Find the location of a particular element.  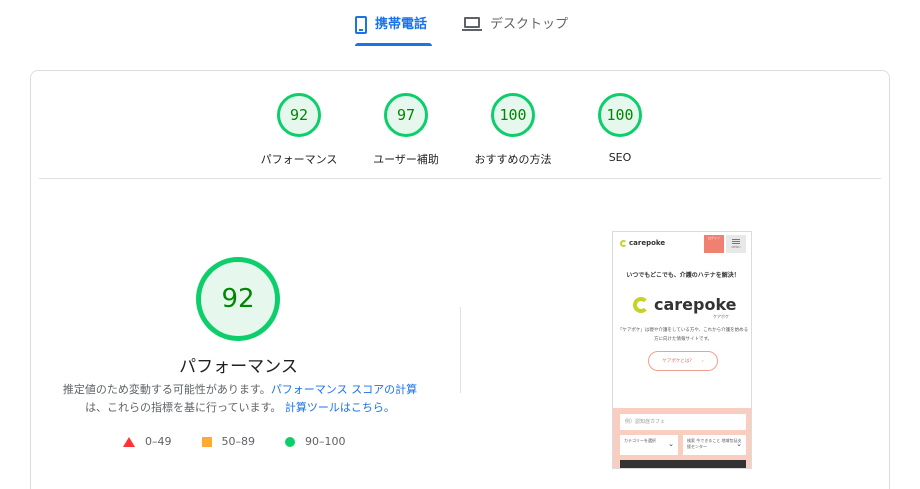

thumb-search-button is located at coordinates (683, 464).